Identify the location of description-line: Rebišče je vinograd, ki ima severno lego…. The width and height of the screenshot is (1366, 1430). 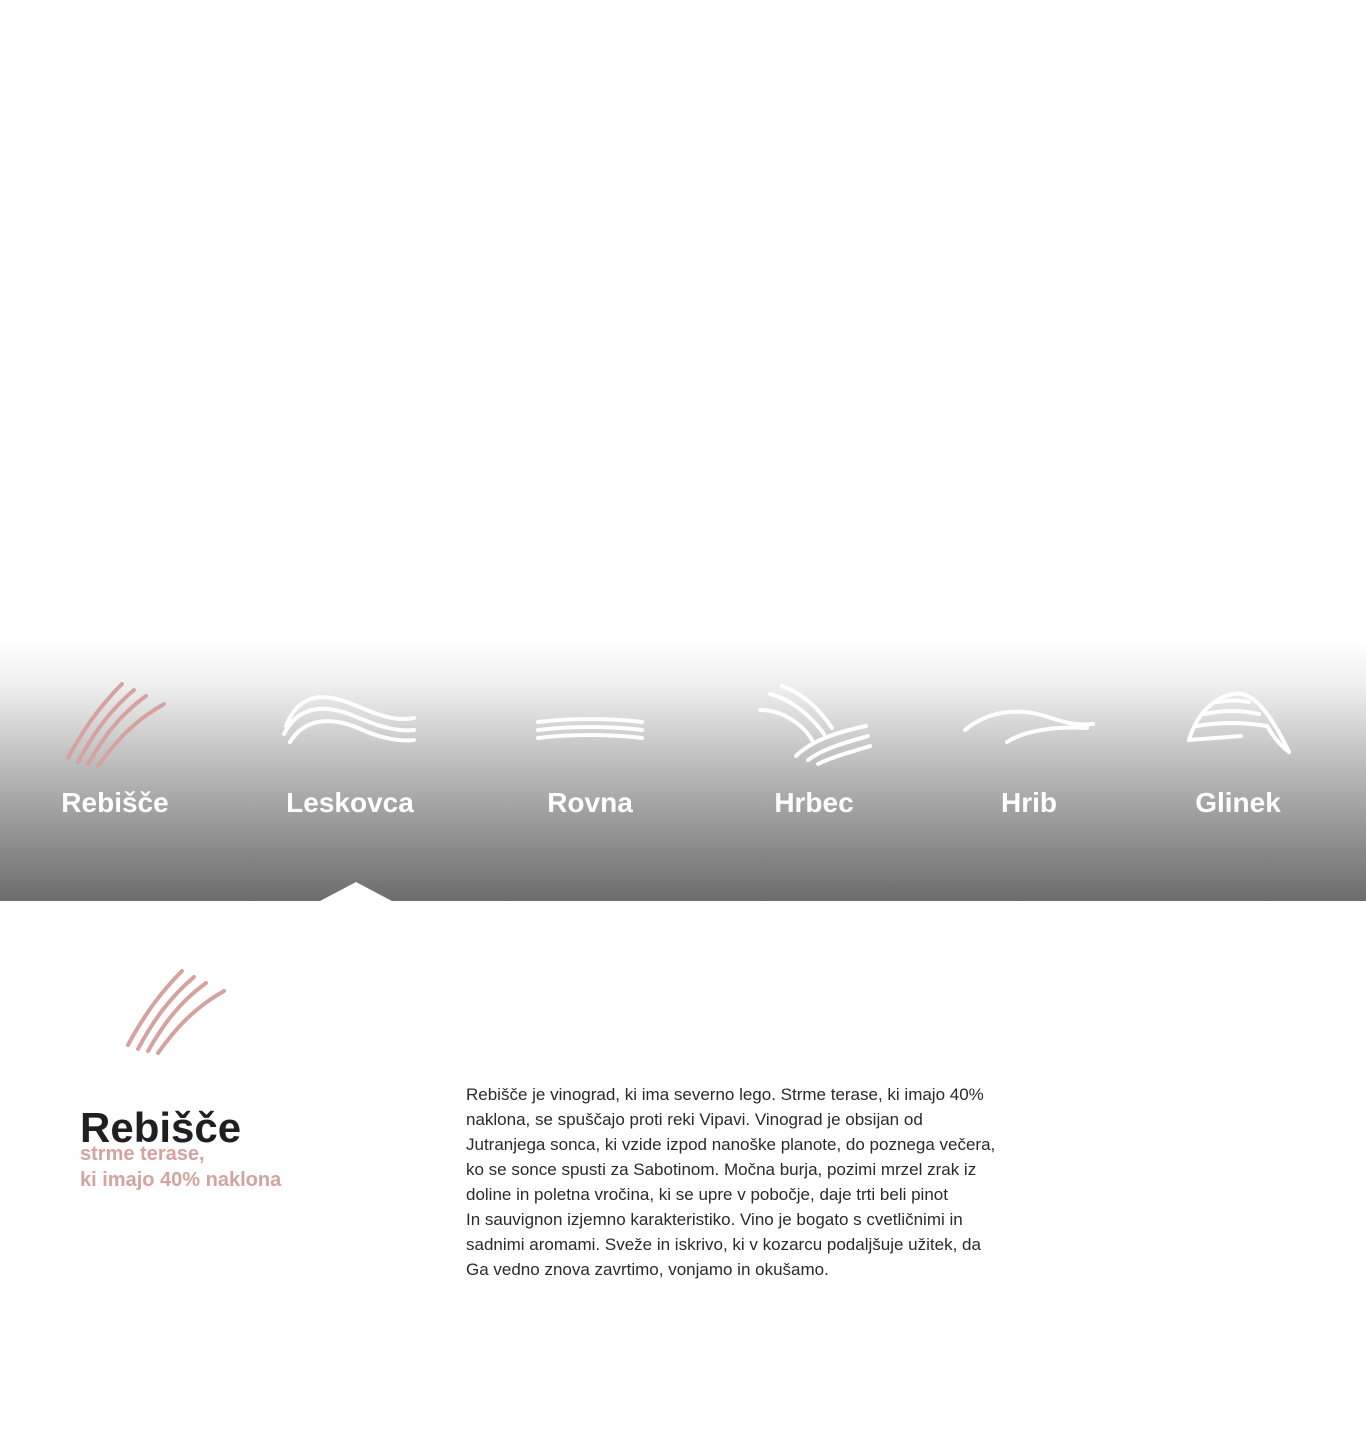
(725, 1094).